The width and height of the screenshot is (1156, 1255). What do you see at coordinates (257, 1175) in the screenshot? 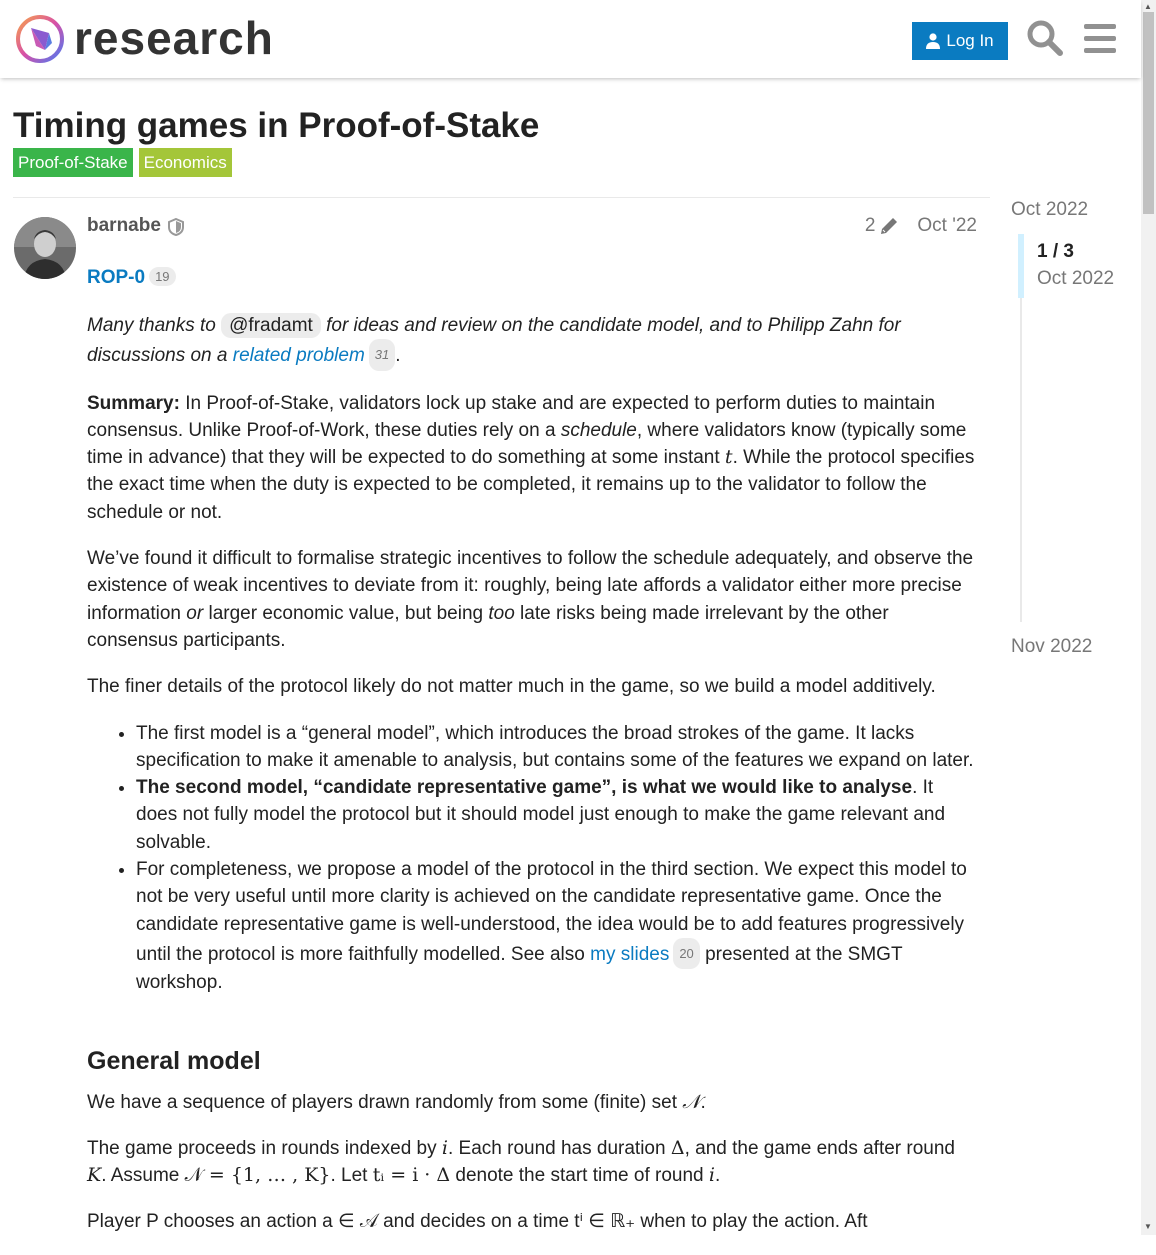
I see `math-set-def: 𝒩 = {1, … , K}` at bounding box center [257, 1175].